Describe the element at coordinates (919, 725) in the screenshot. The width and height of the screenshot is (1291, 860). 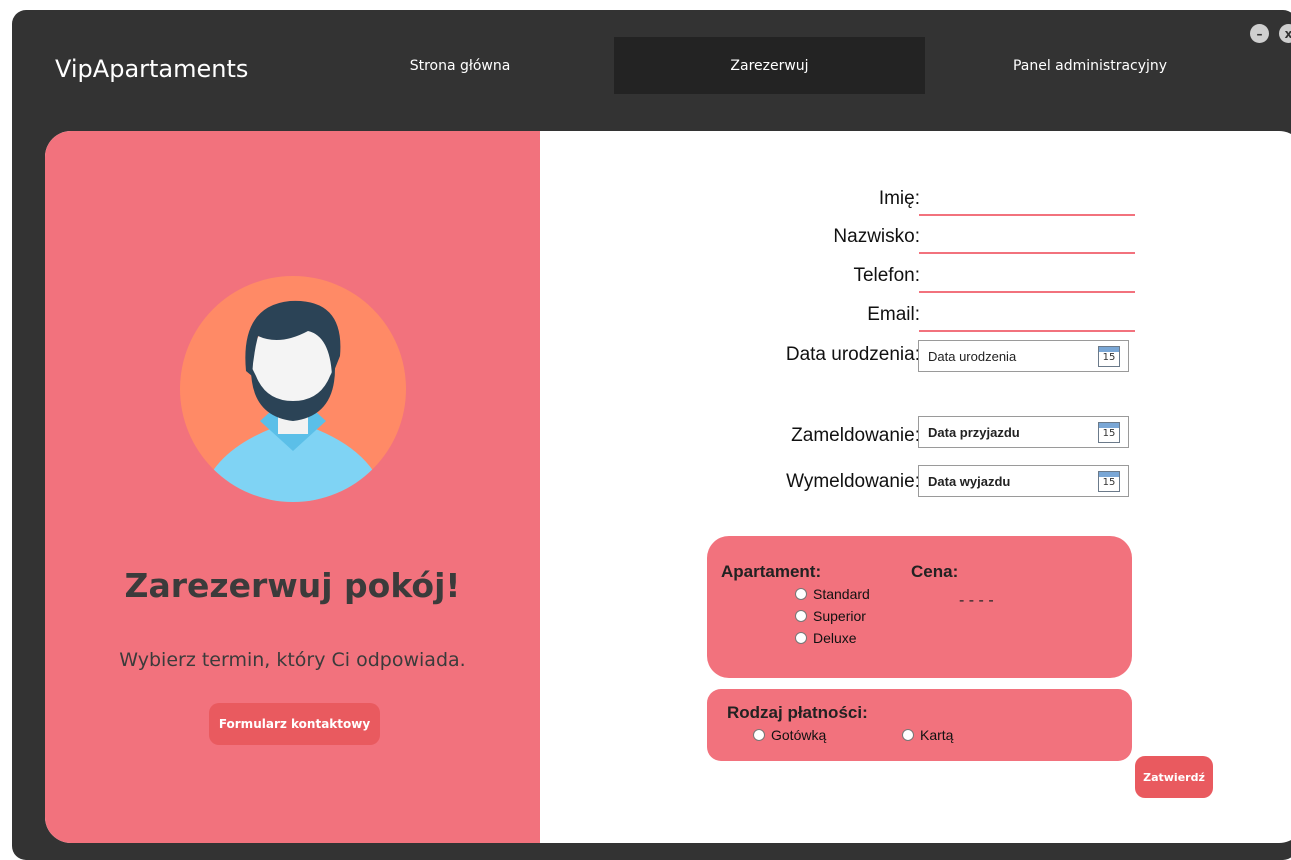
I see `payment-panel: Rodzaj płatności: Gotówką Kartą` at that location.